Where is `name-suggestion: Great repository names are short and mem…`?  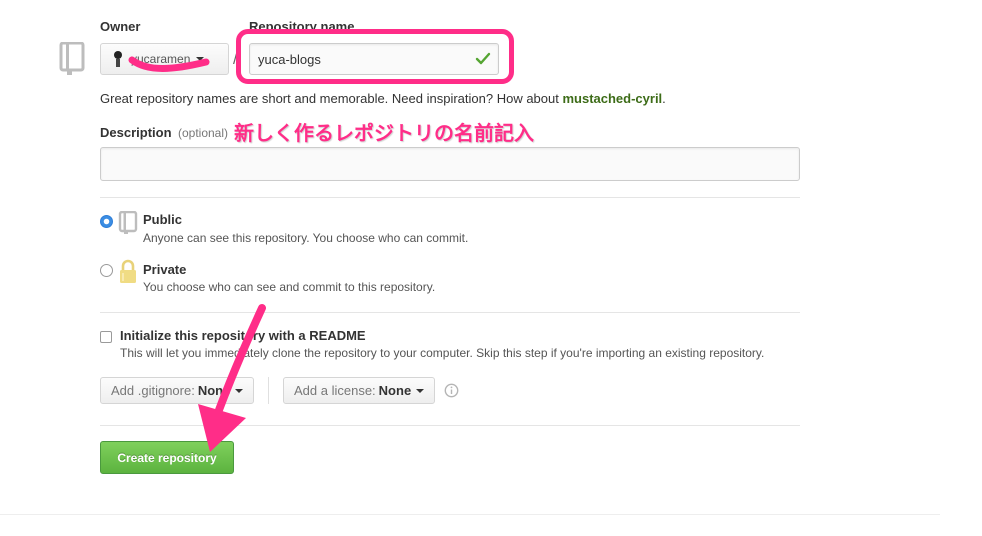
name-suggestion: Great repository names are short and mem… is located at coordinates (383, 98).